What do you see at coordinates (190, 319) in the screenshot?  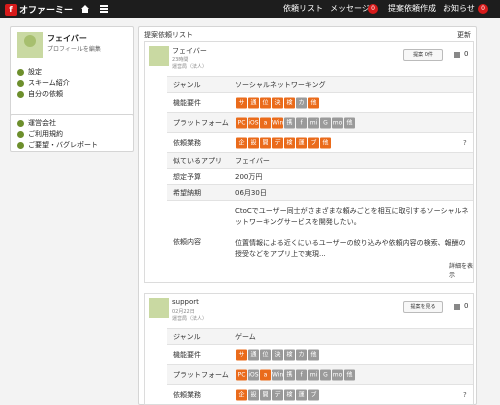 I see `card-company: 運営局（法人）` at bounding box center [190, 319].